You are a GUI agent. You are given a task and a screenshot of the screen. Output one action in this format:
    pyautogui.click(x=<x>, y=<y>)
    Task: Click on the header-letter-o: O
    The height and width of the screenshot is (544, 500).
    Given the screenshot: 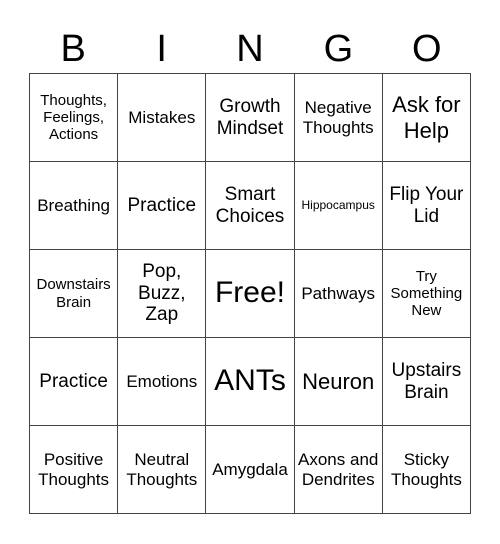 What is the action you would take?
    pyautogui.click(x=427, y=49)
    